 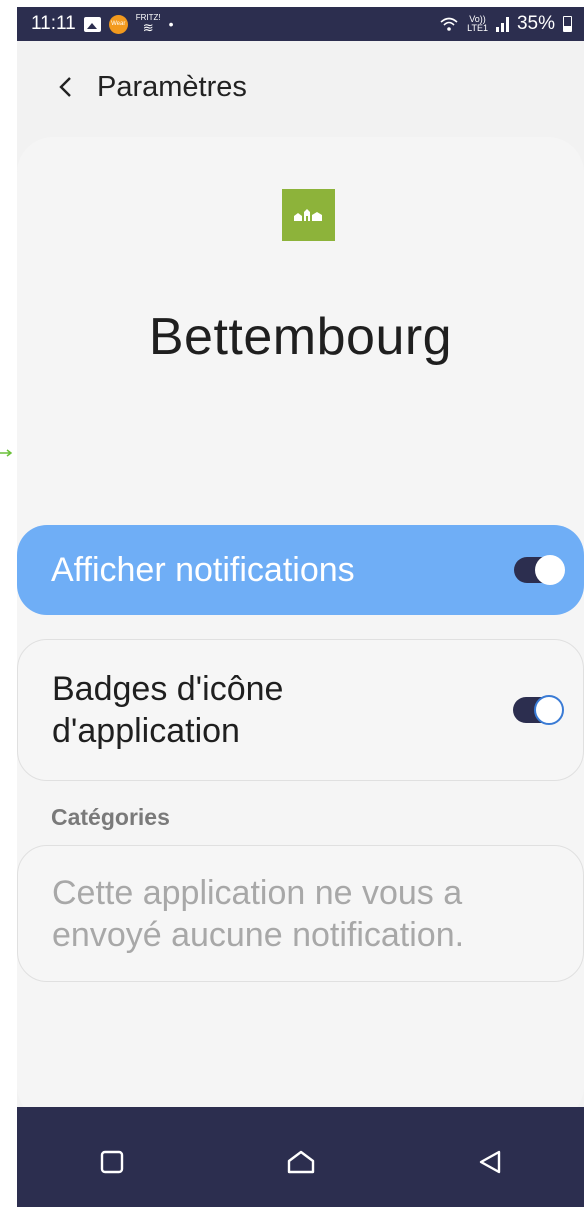 I want to click on wifi-icon, so click(x=449, y=24).